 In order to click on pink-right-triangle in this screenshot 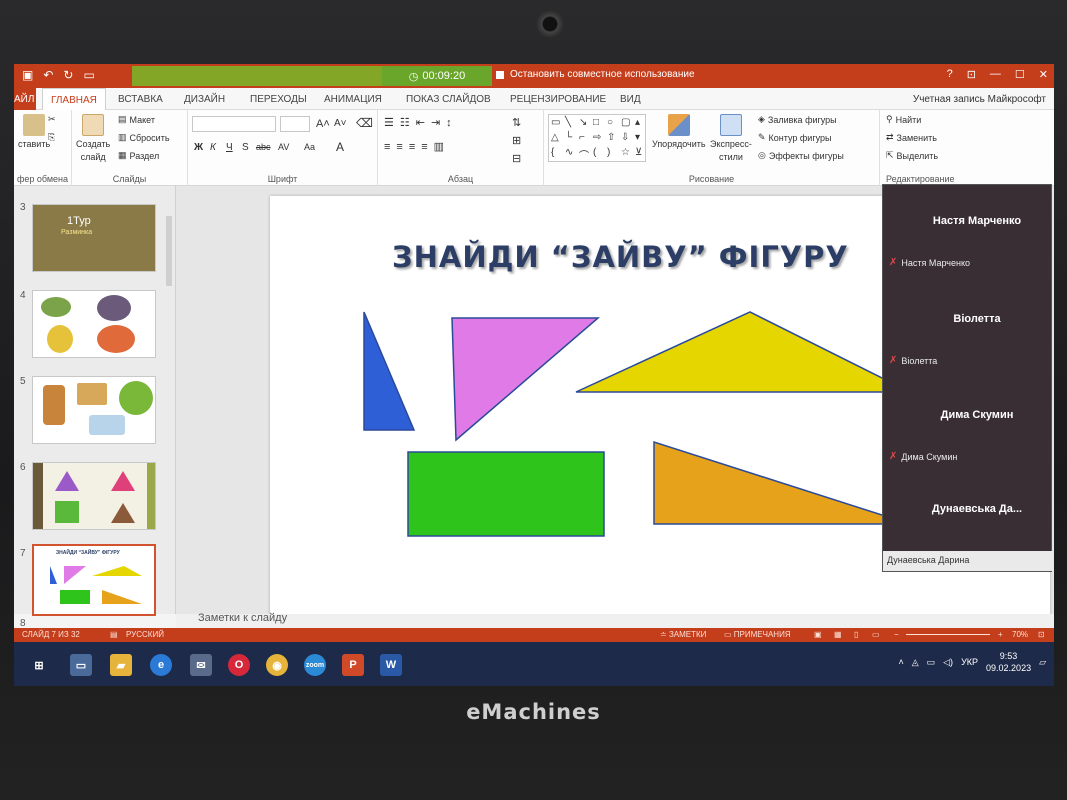, I will do `click(526, 379)`.